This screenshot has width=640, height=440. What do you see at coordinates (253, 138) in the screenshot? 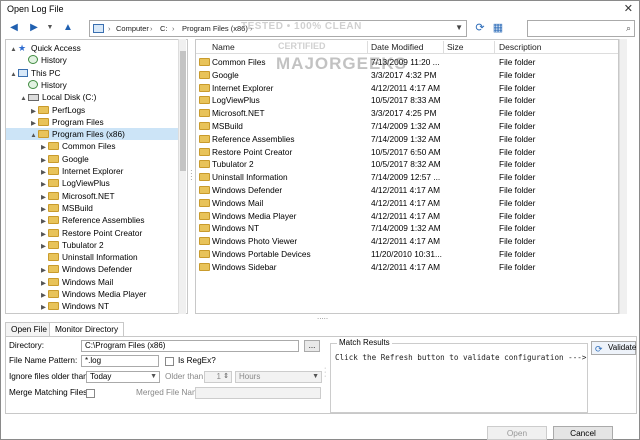
I see `file-name: Reference Assemblies` at bounding box center [253, 138].